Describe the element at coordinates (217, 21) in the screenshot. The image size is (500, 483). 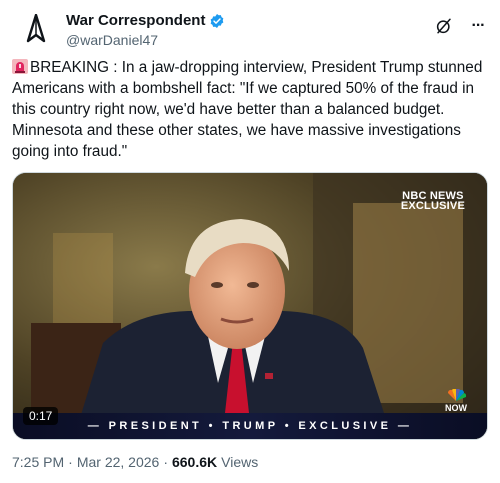
I see `verified-badge-icon` at that location.